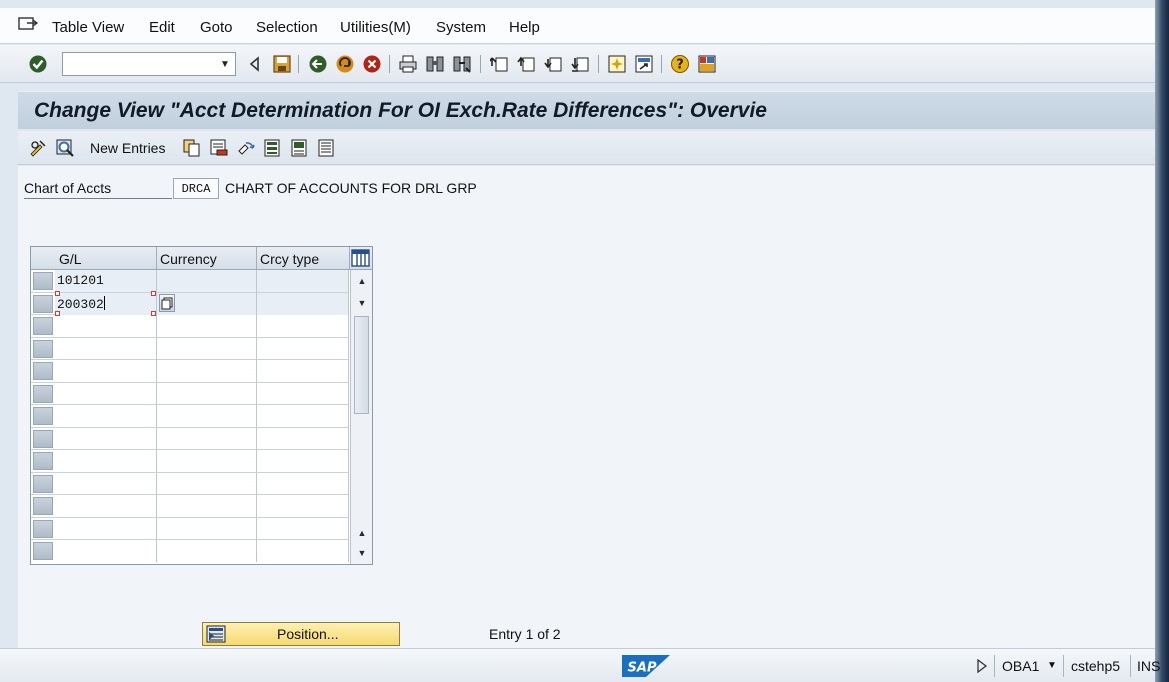 The height and width of the screenshot is (682, 1169). Describe the element at coordinates (327, 148) in the screenshot. I see `deselect-all-icon` at that location.